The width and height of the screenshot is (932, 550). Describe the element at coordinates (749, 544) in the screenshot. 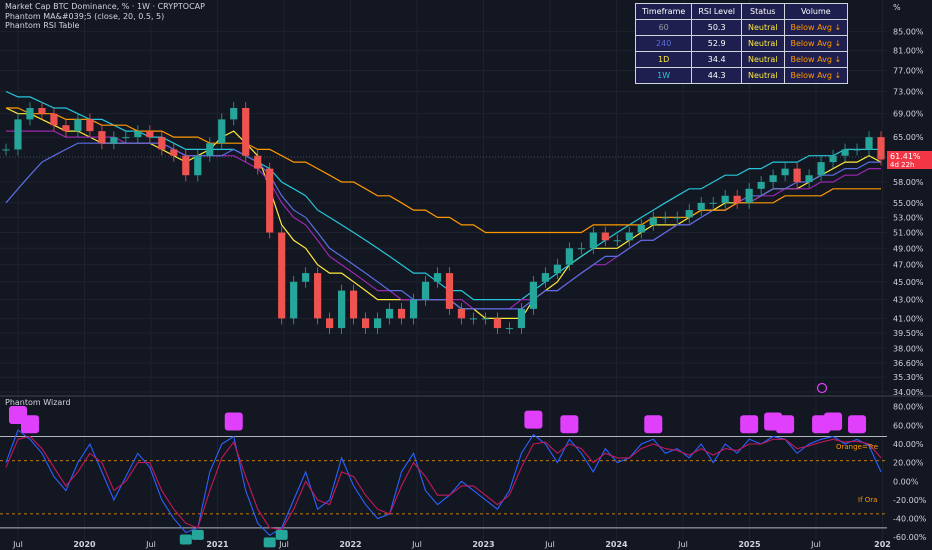

I see `time-tick-label: 2025` at that location.